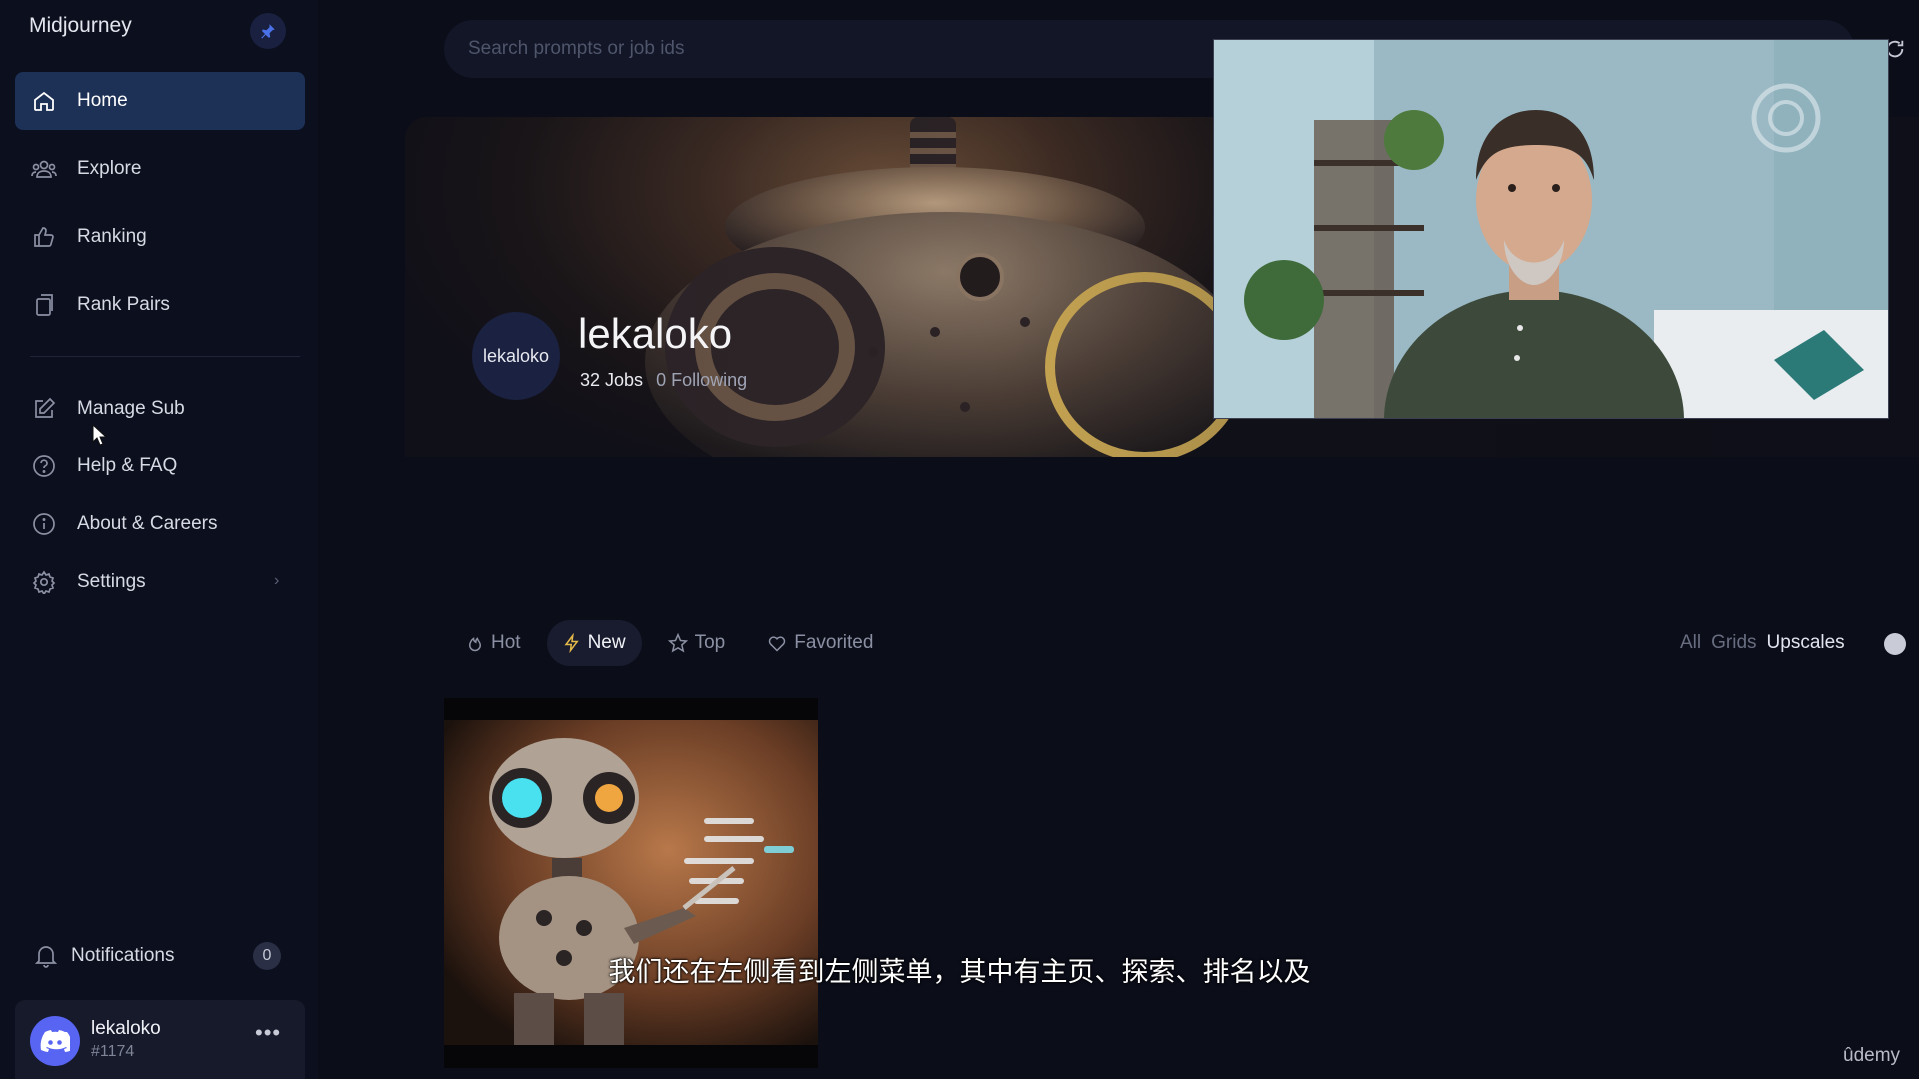 The image size is (1919, 1079). What do you see at coordinates (44, 101) in the screenshot?
I see `home-icon` at bounding box center [44, 101].